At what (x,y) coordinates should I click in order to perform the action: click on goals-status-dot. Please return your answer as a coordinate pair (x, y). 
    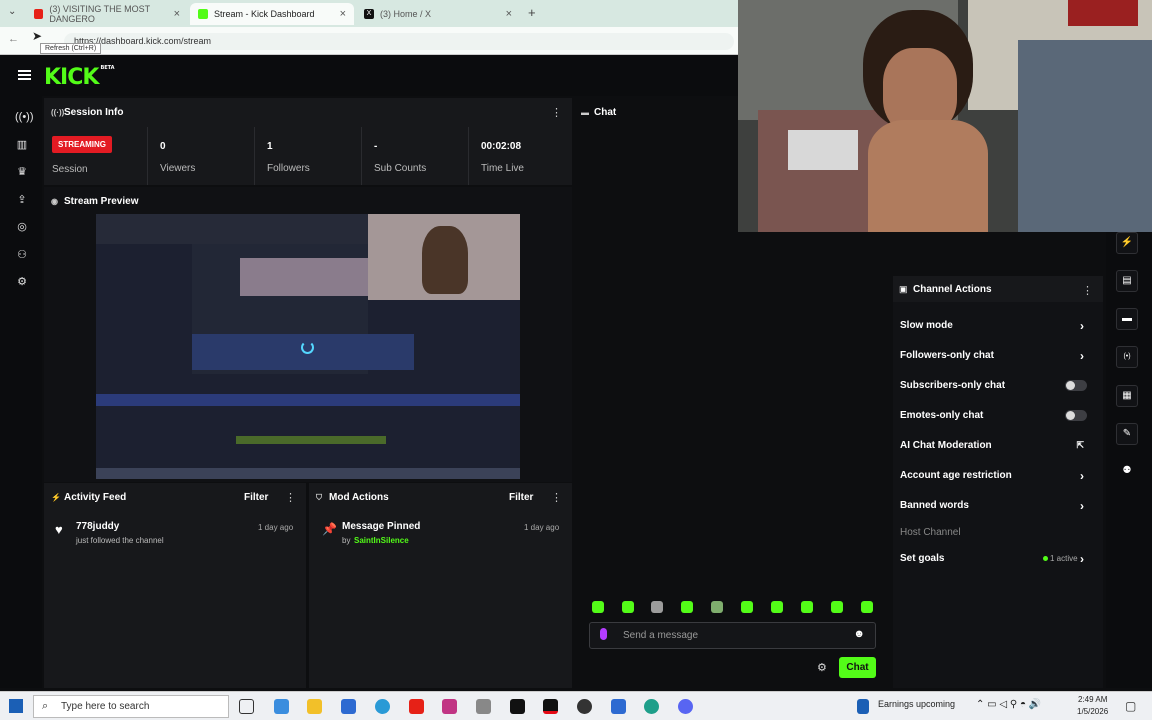
    Looking at the image, I should click on (1045, 558).